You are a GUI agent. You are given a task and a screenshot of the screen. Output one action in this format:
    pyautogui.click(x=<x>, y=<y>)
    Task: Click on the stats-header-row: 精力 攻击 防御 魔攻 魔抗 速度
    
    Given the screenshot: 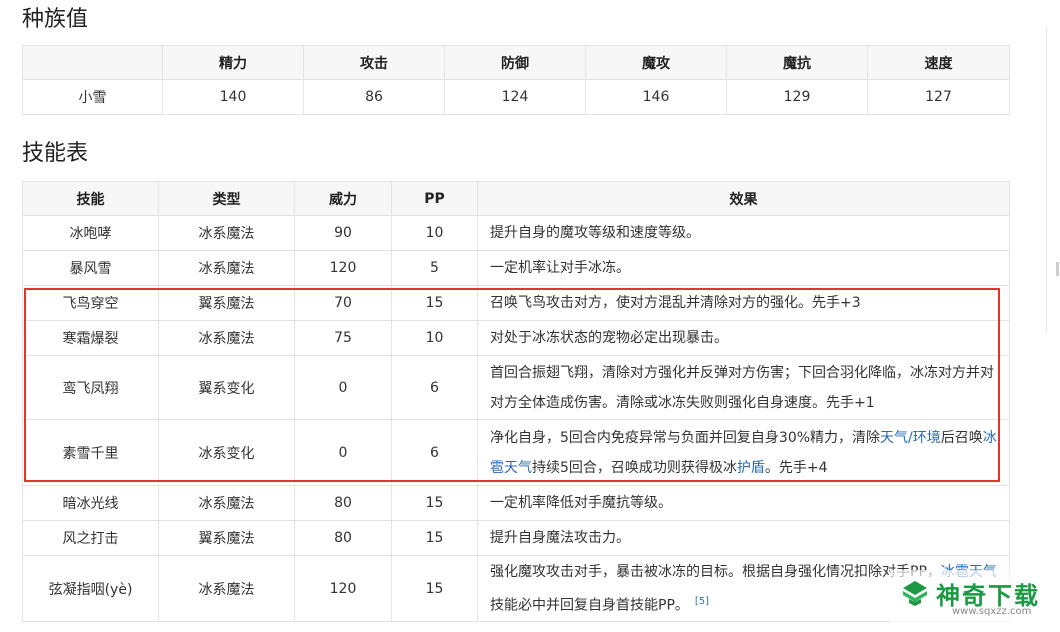 What is the action you would take?
    pyautogui.click(x=516, y=62)
    